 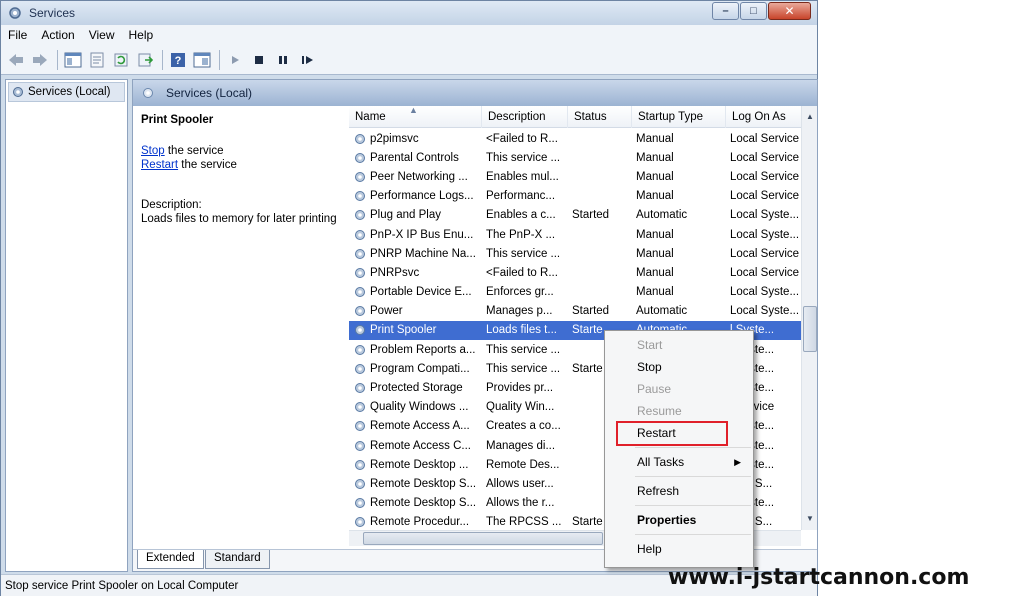 I want to click on service-name: Power, so click(x=386, y=311).